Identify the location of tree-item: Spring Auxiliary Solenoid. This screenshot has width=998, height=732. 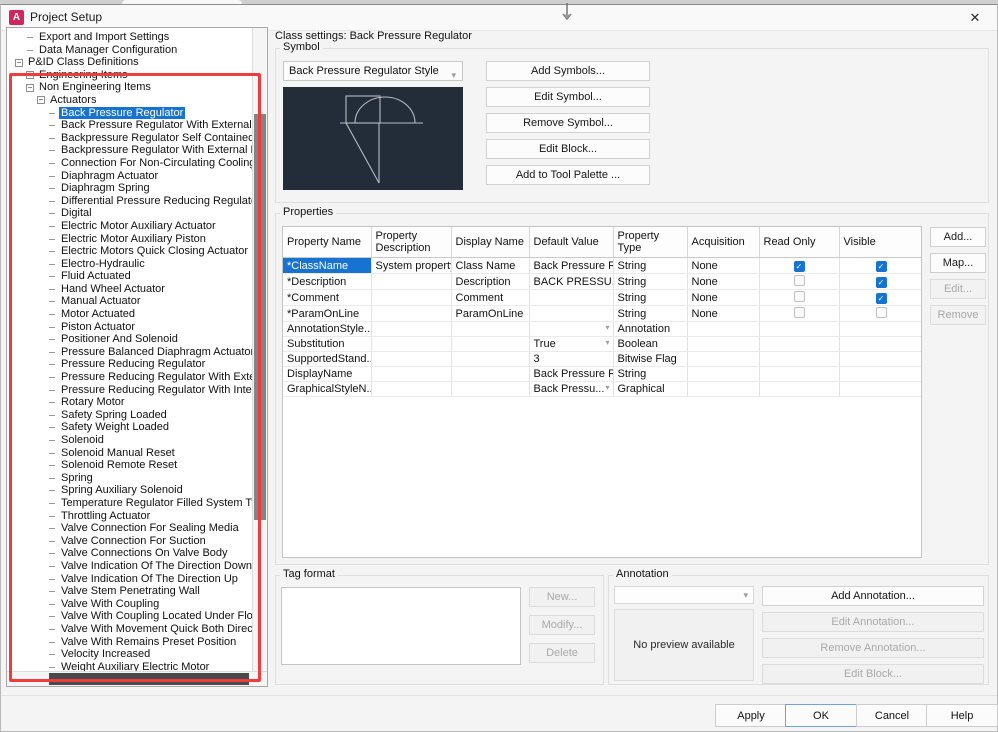
(129, 490).